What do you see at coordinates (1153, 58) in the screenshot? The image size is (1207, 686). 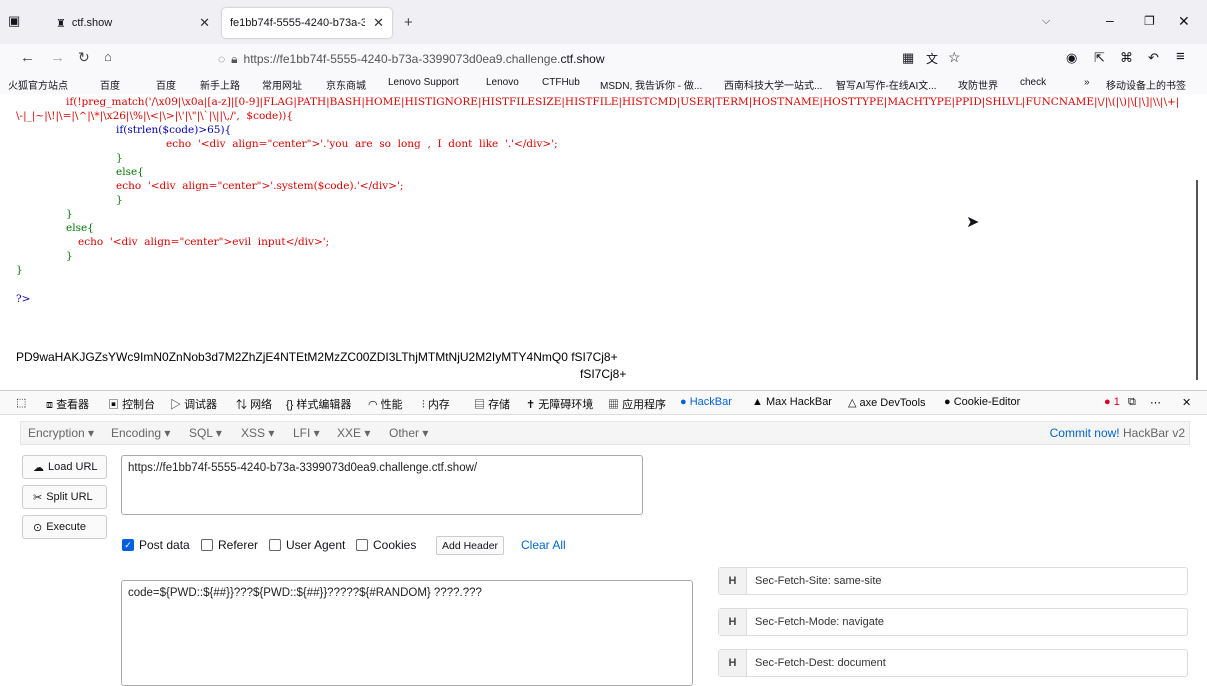 I see `undo-icon: ↶` at bounding box center [1153, 58].